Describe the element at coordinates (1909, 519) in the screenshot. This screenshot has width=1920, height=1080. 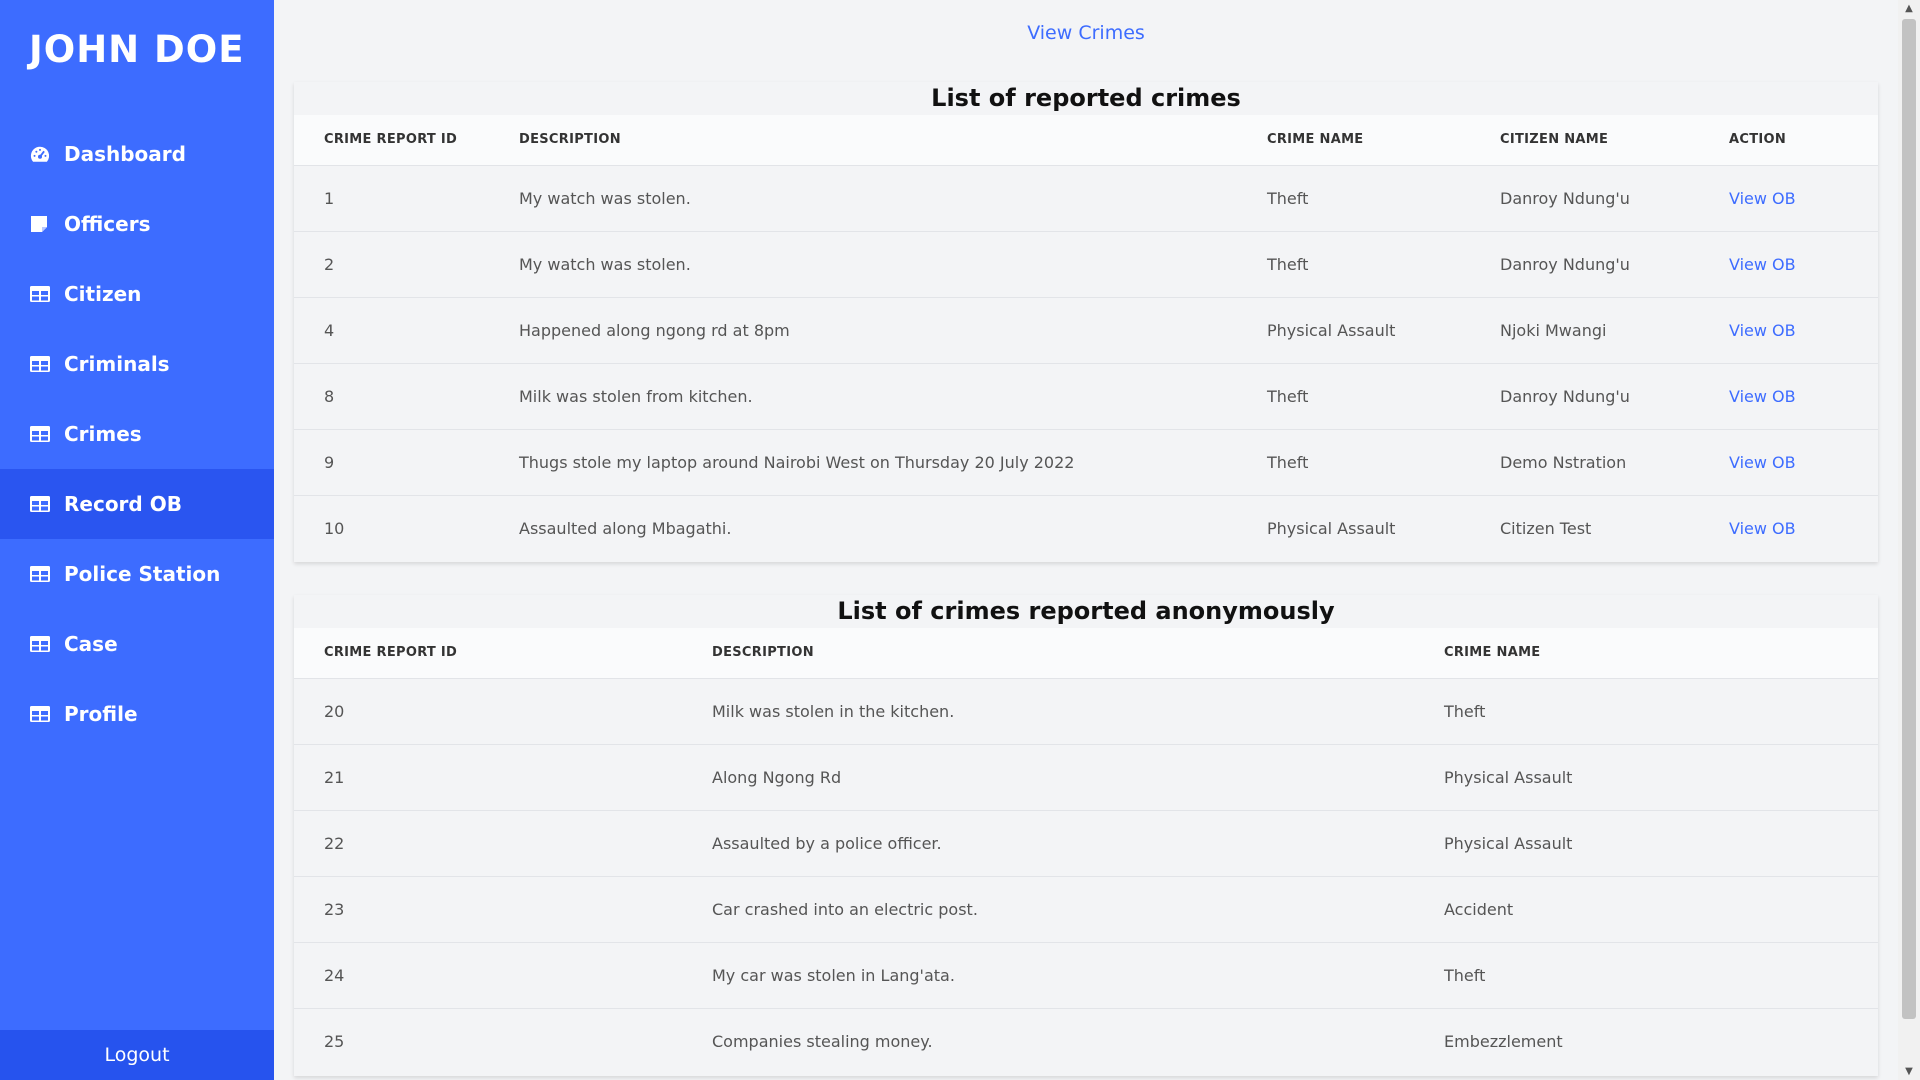
I see `scrollbar-thumb` at that location.